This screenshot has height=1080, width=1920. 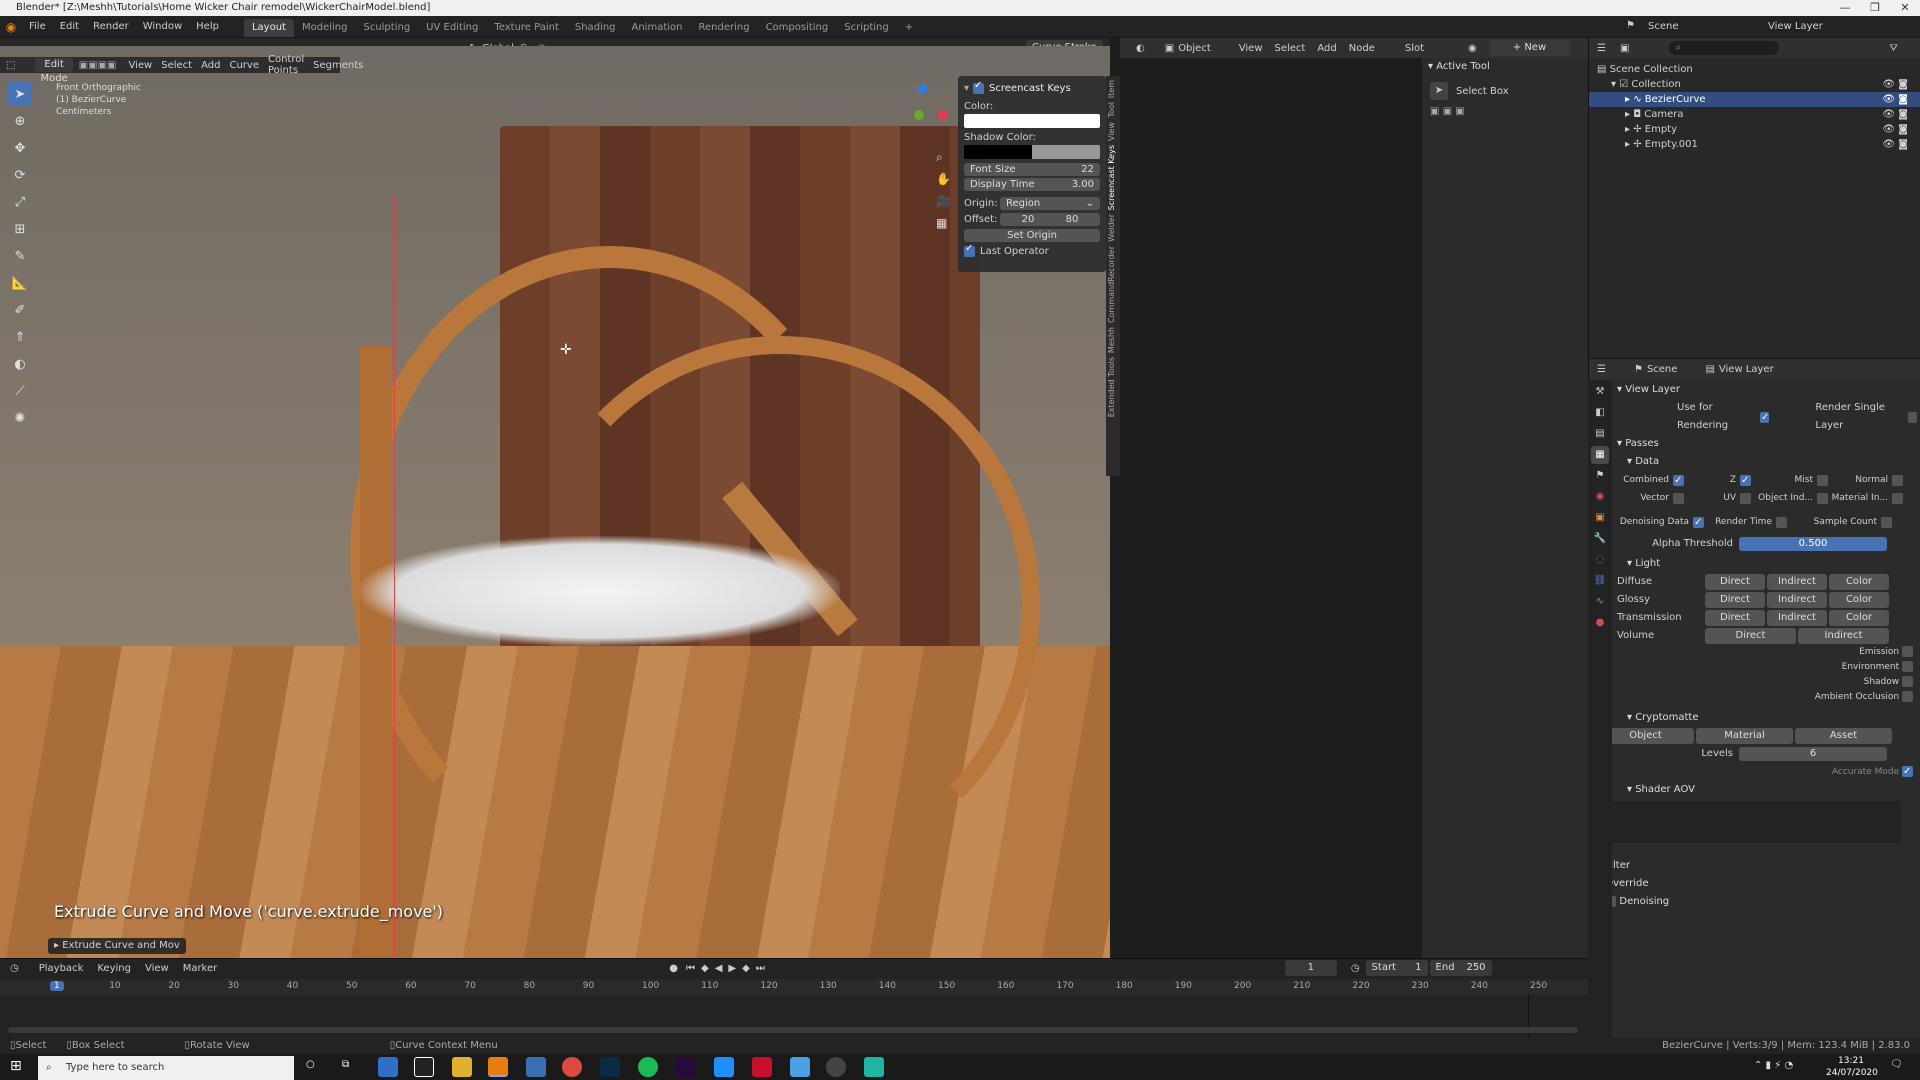 I want to click on transmission-direct-button: Direct, so click(x=1735, y=618).